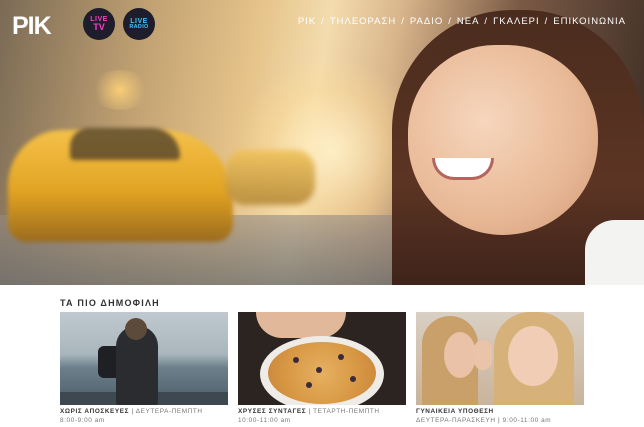 Image resolution: width=644 pixels, height=427 pixels. I want to click on hero-light-glow, so click(120, 90).